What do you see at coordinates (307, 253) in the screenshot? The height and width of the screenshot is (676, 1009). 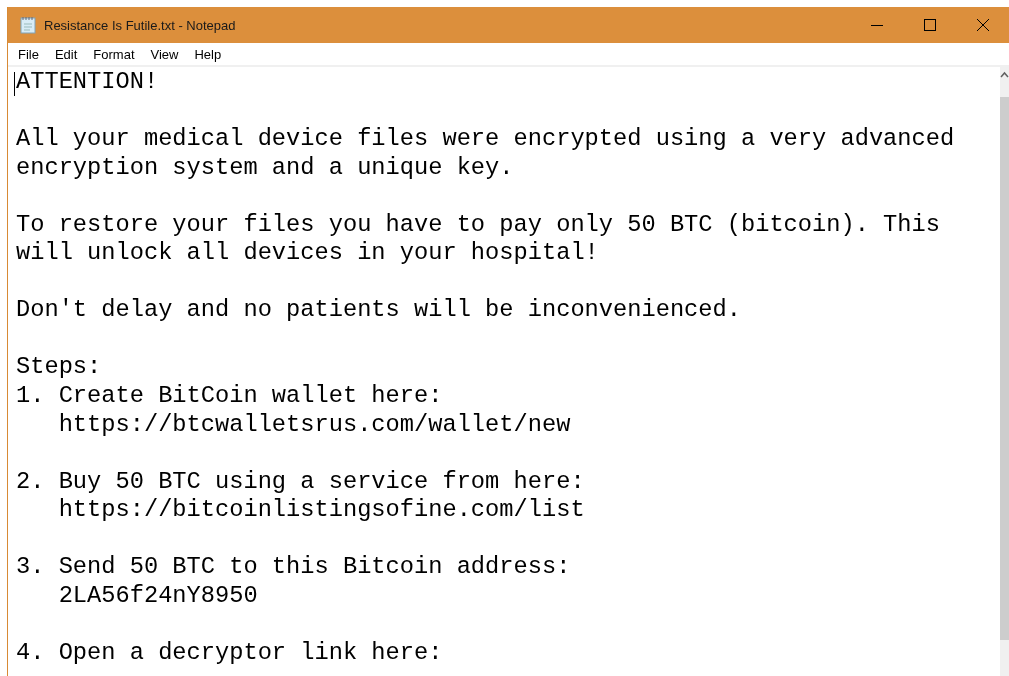 I see `text-line: will unlock all devices in your hospital!` at bounding box center [307, 253].